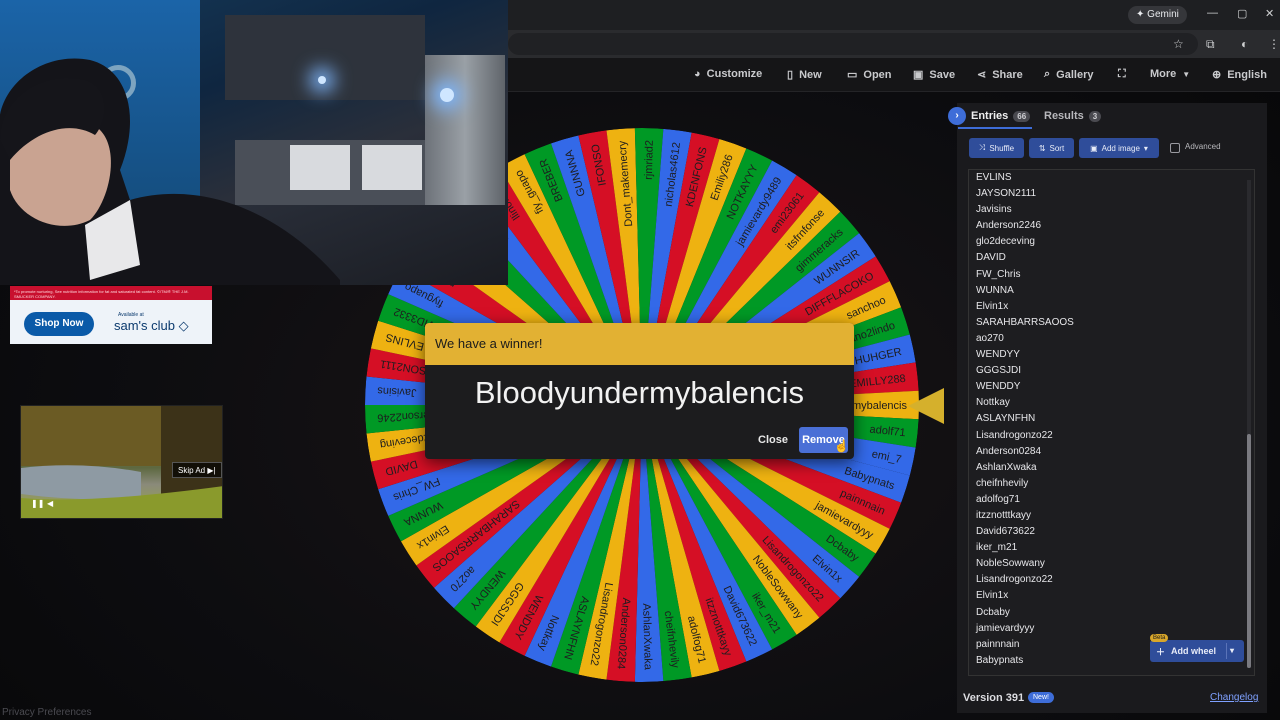 The image size is (1280, 720). Describe the element at coordinates (1244, 44) in the screenshot. I see `profile-icon: ◐` at that location.